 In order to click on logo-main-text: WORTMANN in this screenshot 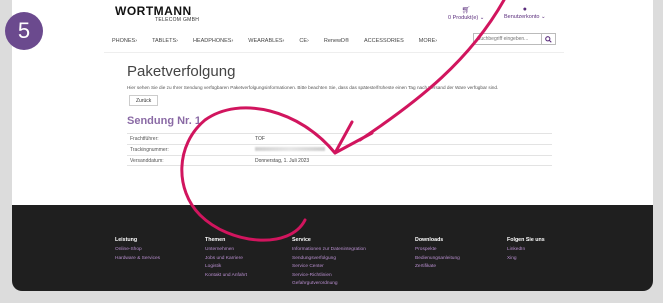, I will do `click(153, 11)`.